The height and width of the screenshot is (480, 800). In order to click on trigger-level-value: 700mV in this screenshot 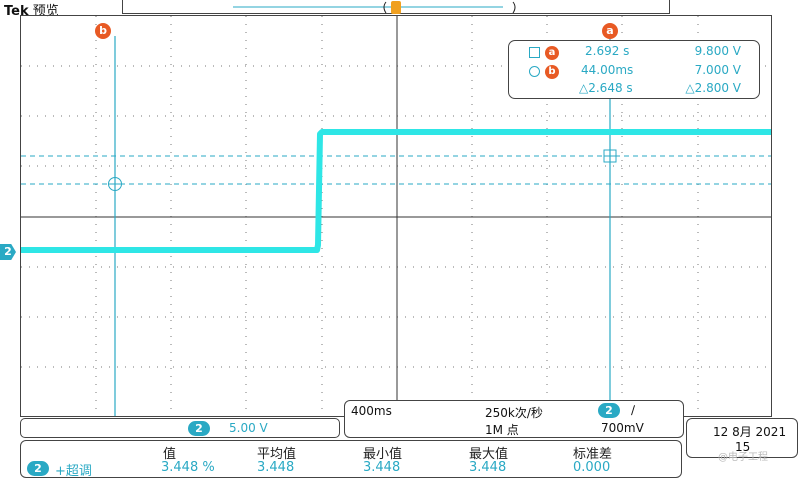, I will do `click(622, 428)`.